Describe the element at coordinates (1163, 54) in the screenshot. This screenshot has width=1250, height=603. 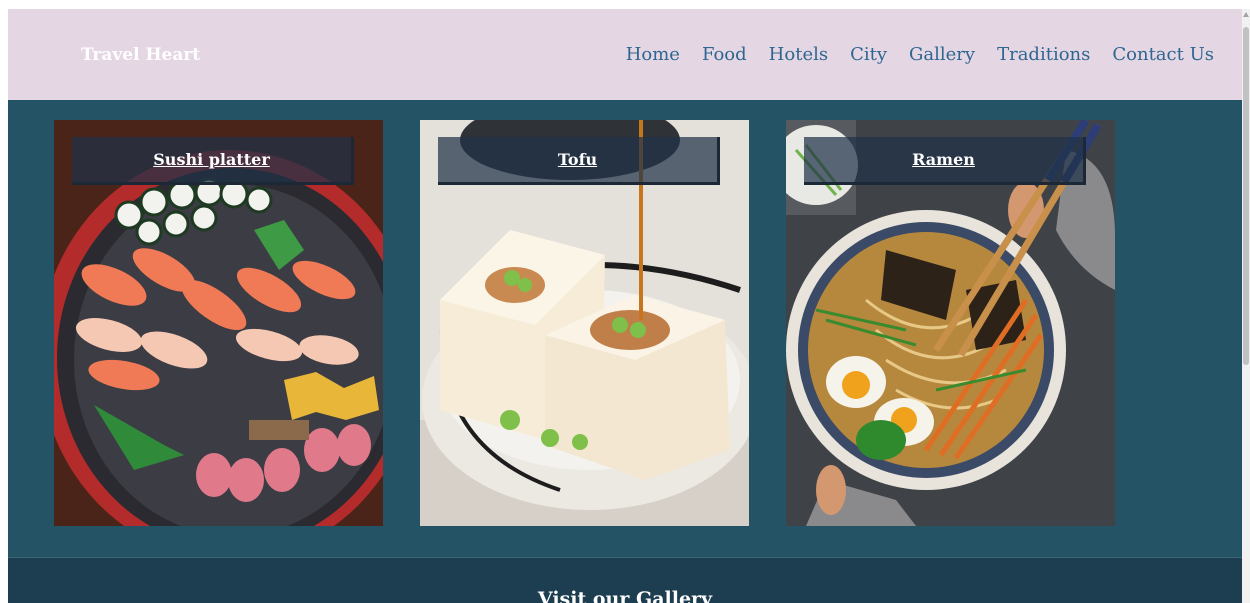
I see `nav-link-contact-us: Contact Us` at that location.